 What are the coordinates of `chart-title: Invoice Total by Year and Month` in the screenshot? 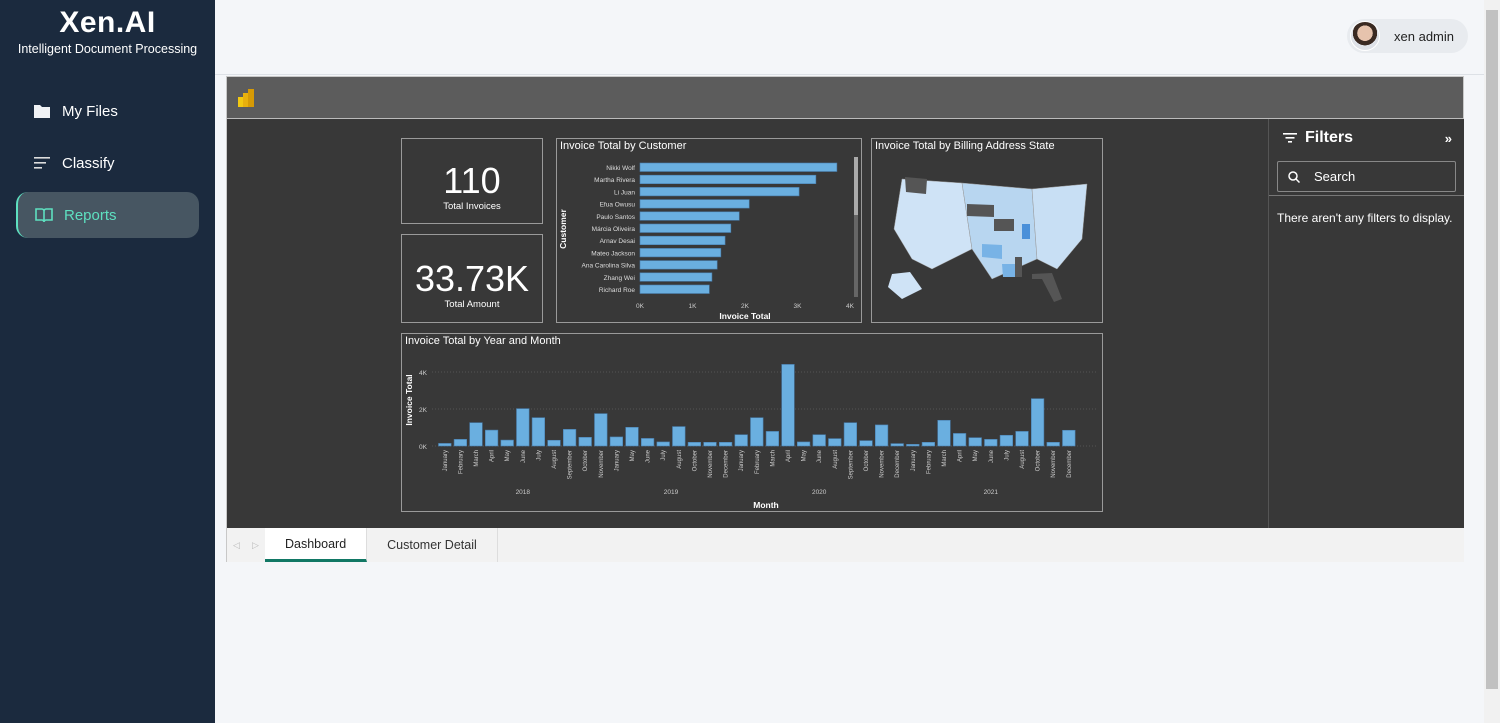 It's located at (483, 341).